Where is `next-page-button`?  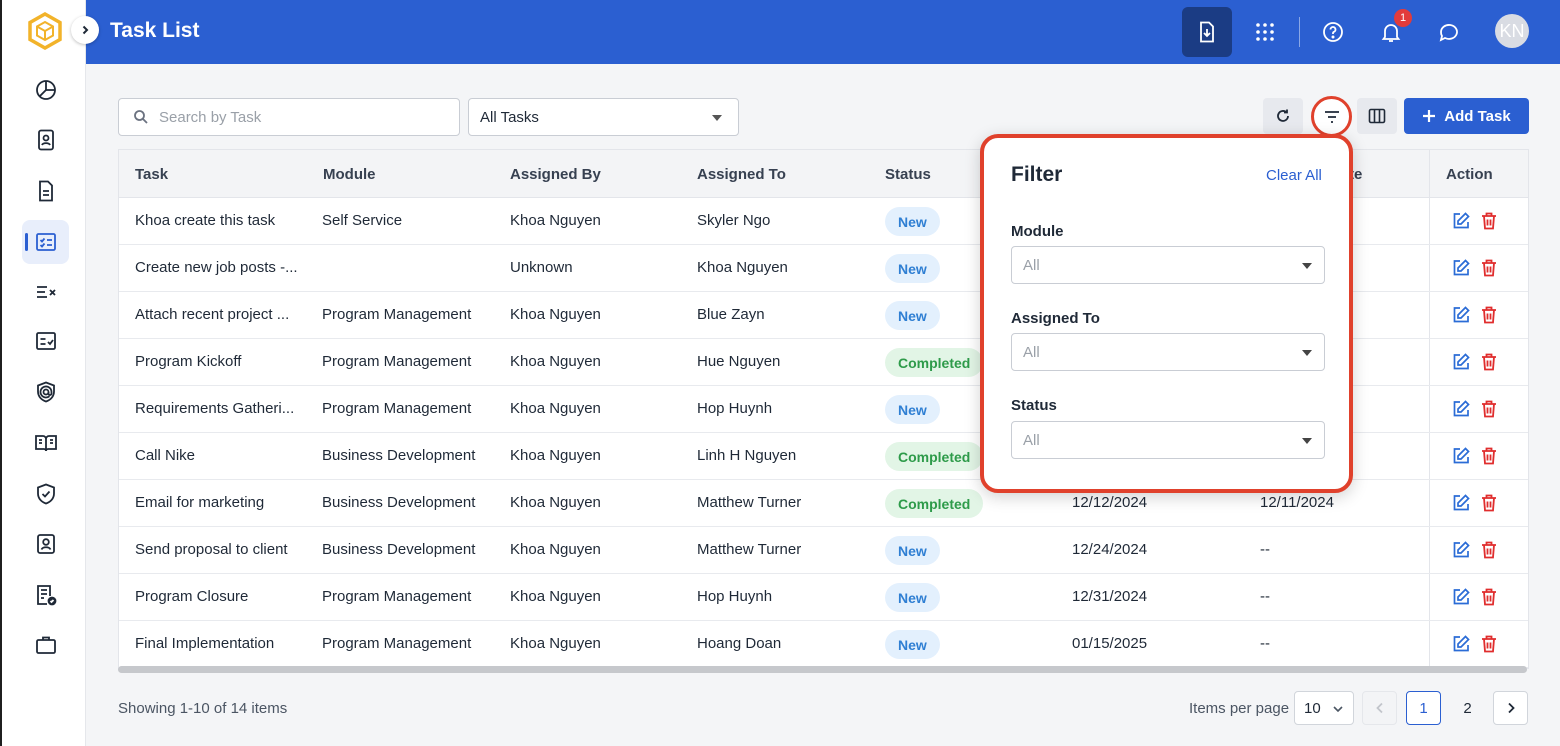
next-page-button is located at coordinates (1510, 708).